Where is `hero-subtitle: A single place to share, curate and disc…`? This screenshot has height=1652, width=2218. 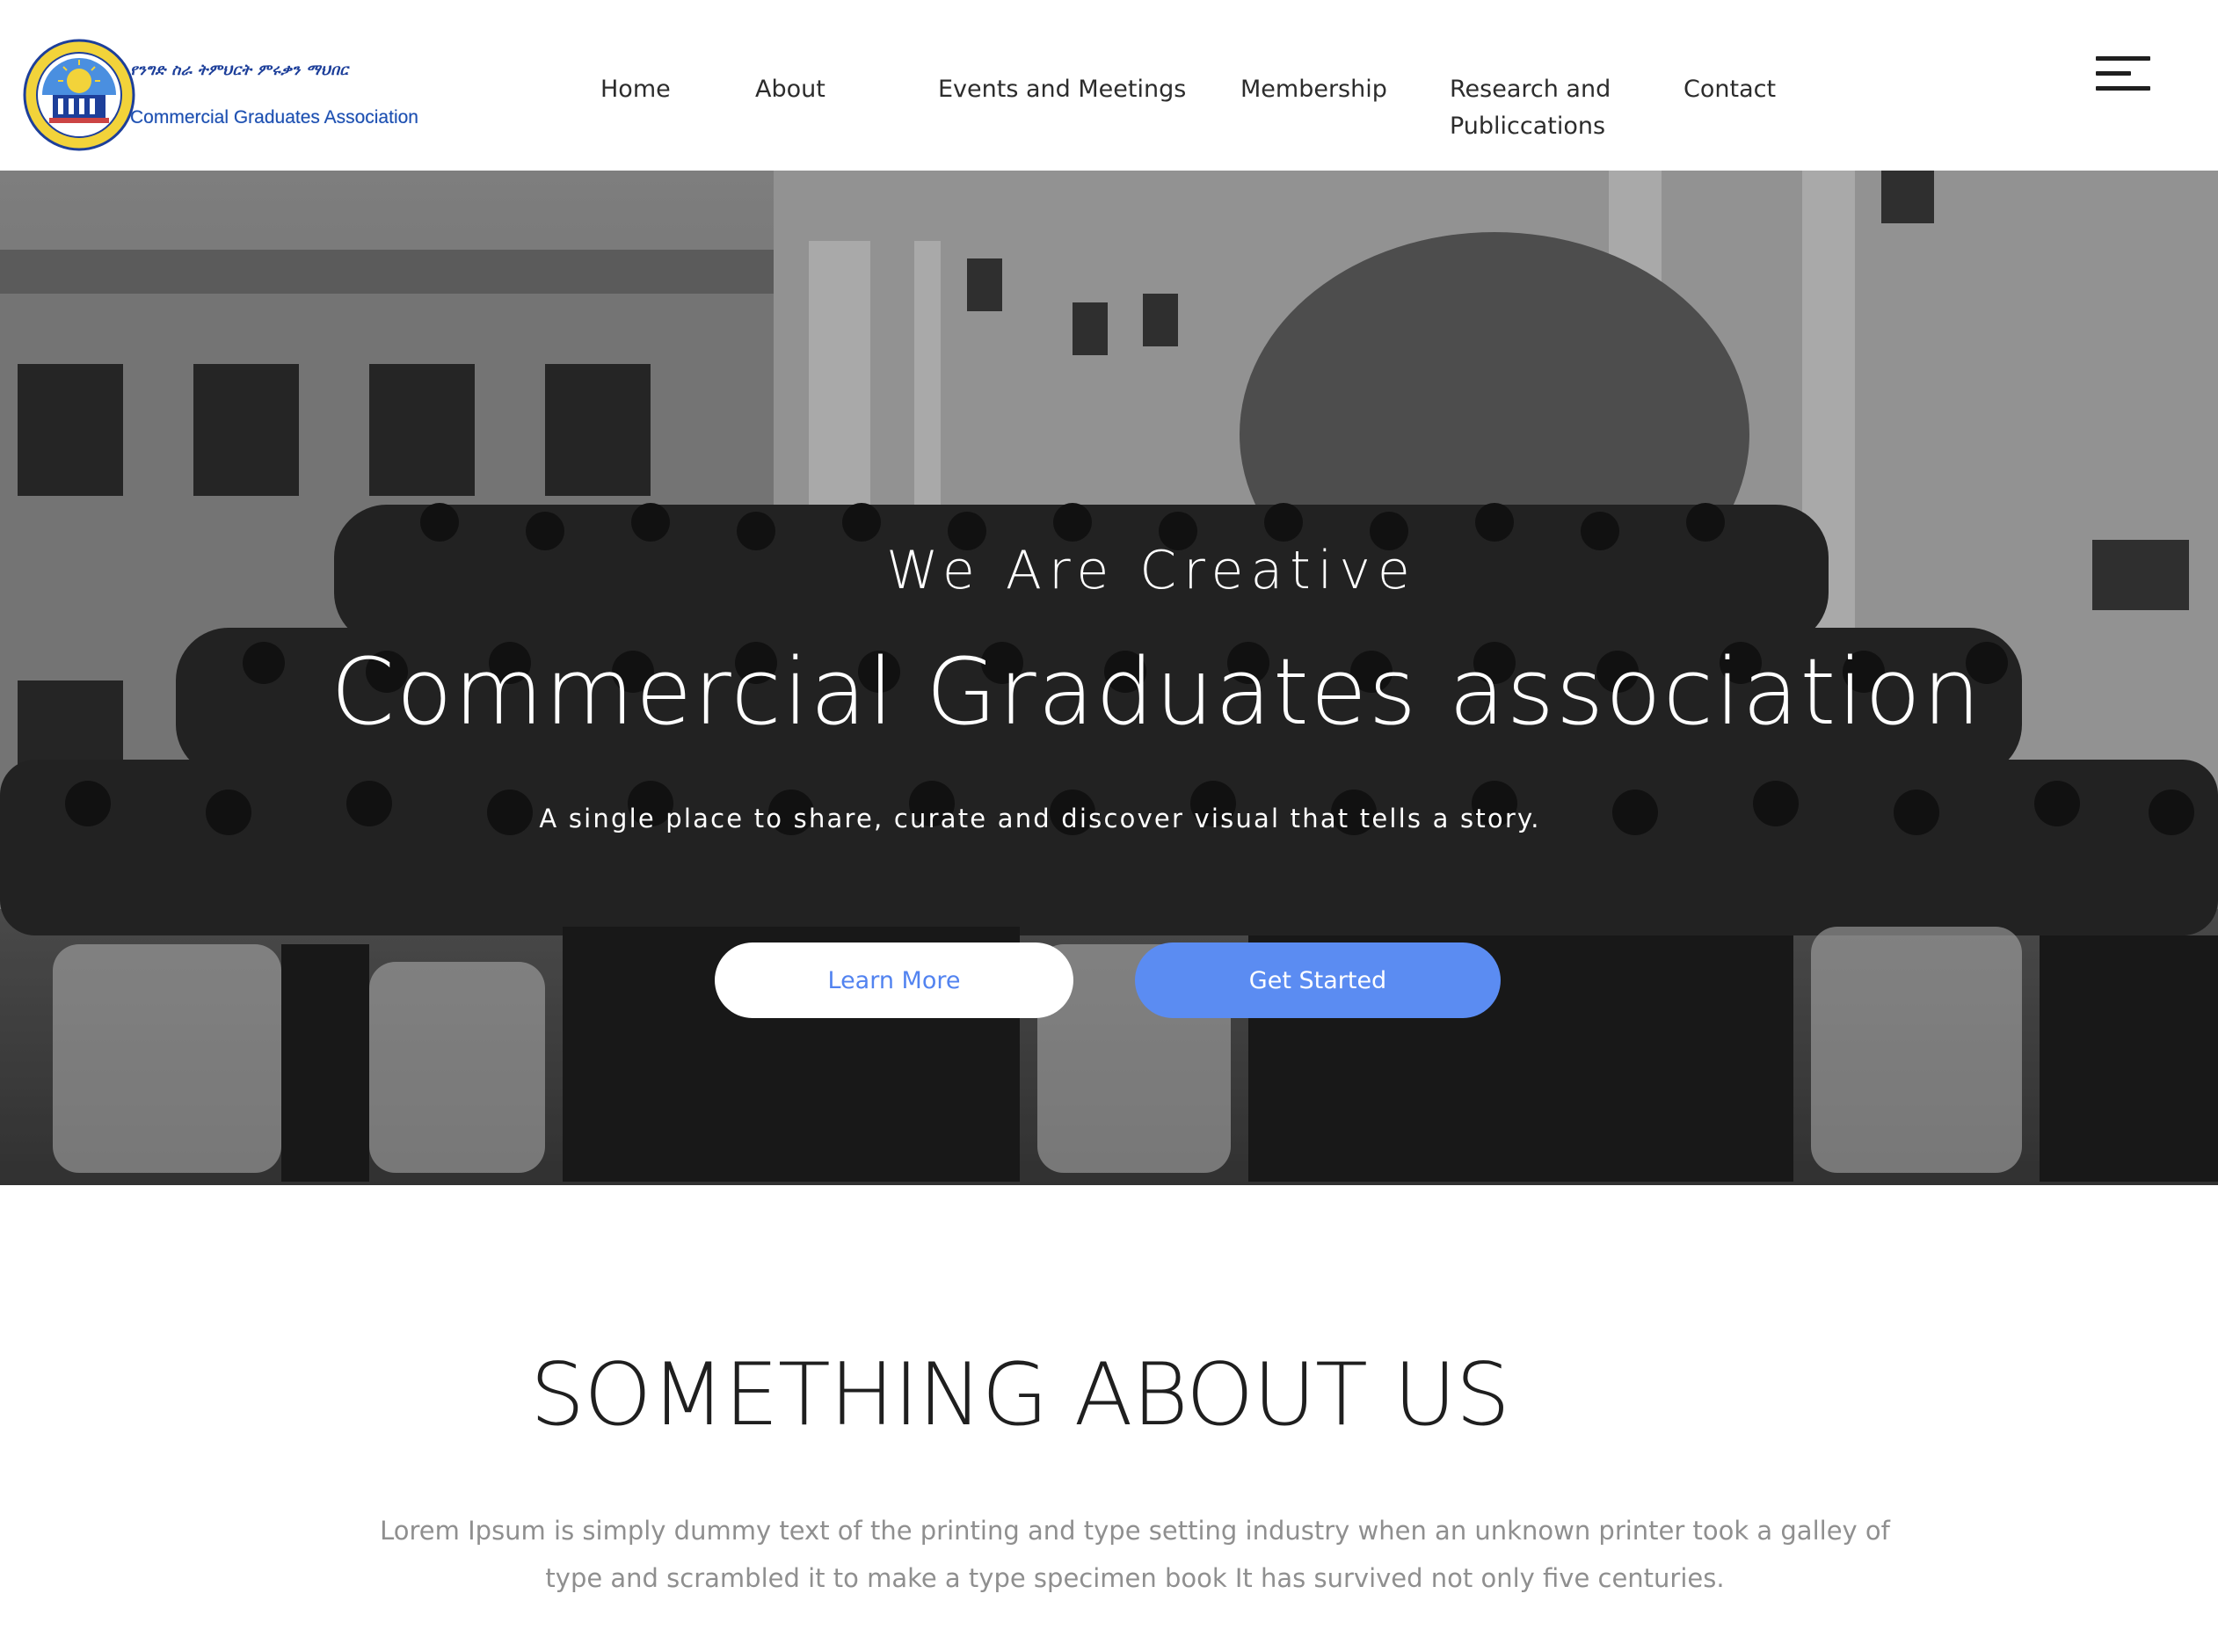 hero-subtitle: A single place to share, curate and disc… is located at coordinates (1040, 818).